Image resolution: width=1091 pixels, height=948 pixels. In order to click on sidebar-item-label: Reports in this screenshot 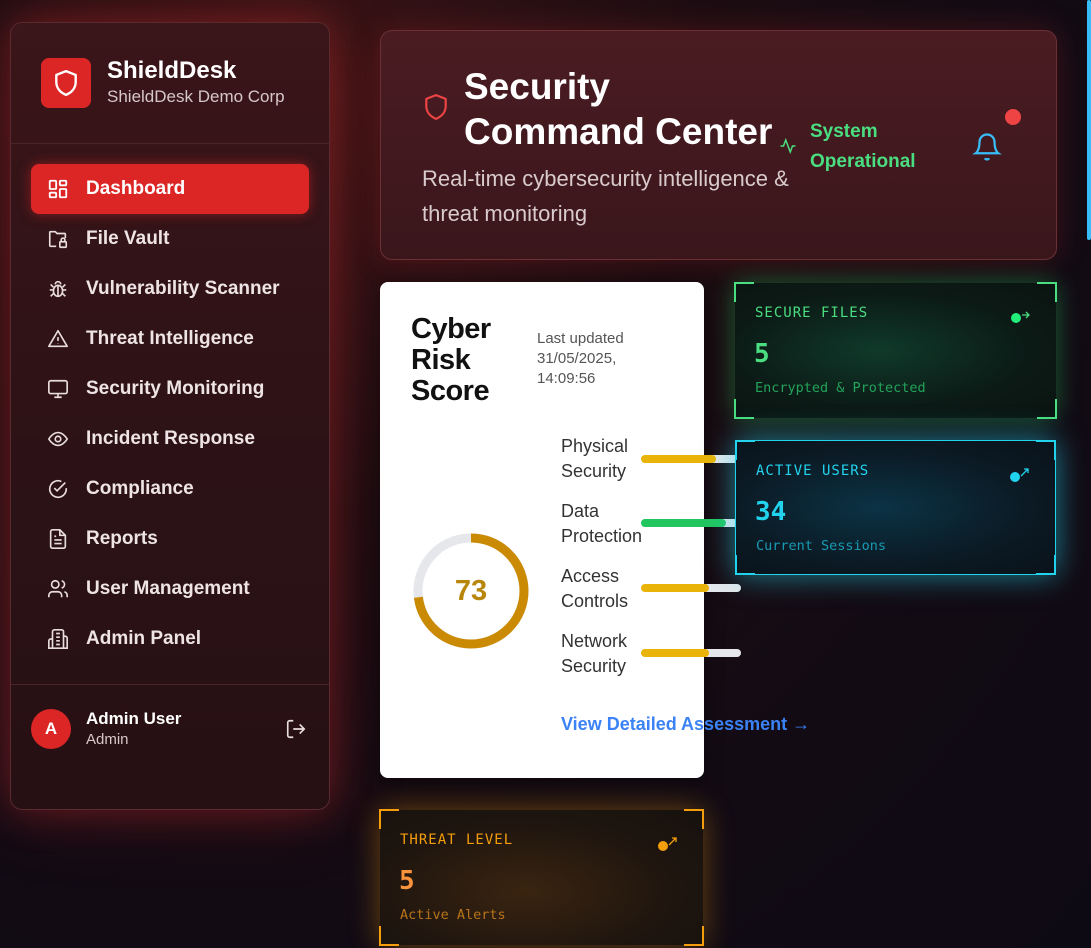, I will do `click(122, 538)`.